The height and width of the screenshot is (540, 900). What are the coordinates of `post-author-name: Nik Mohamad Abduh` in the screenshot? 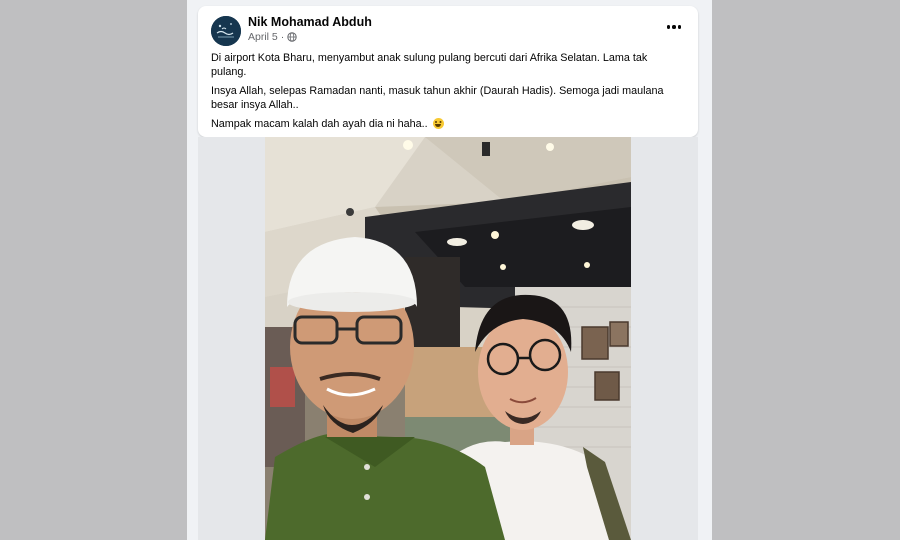 It's located at (310, 22).